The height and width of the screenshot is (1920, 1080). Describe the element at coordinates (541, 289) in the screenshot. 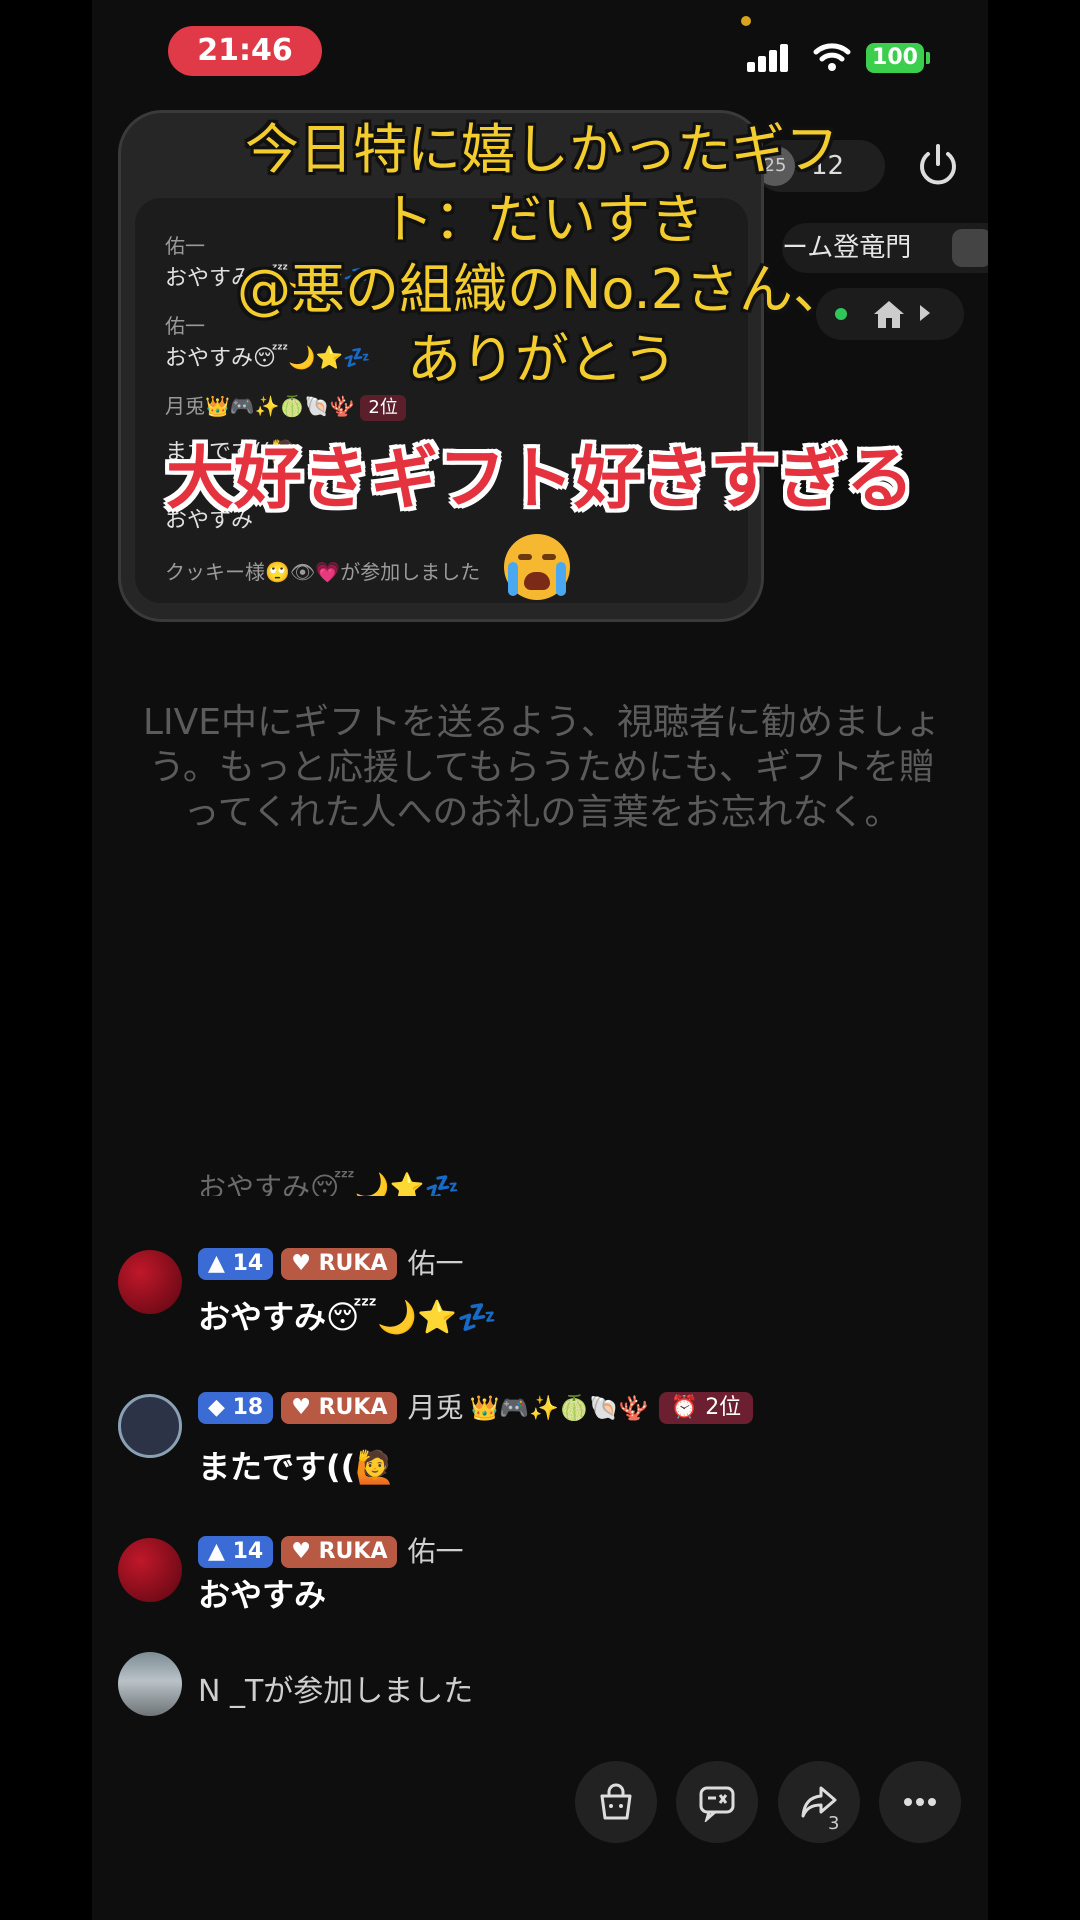

I see `caption-line: @悪の組織のNo.2さん、` at that location.